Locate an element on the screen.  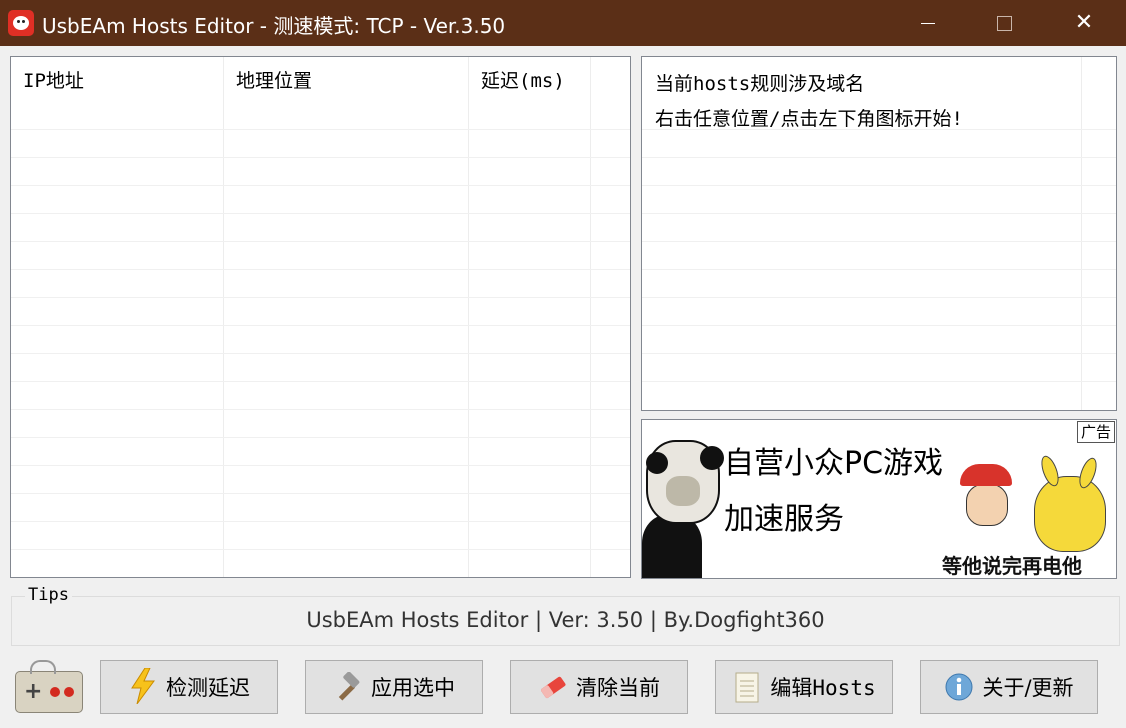
app-pig-icon is located at coordinates (21, 23).